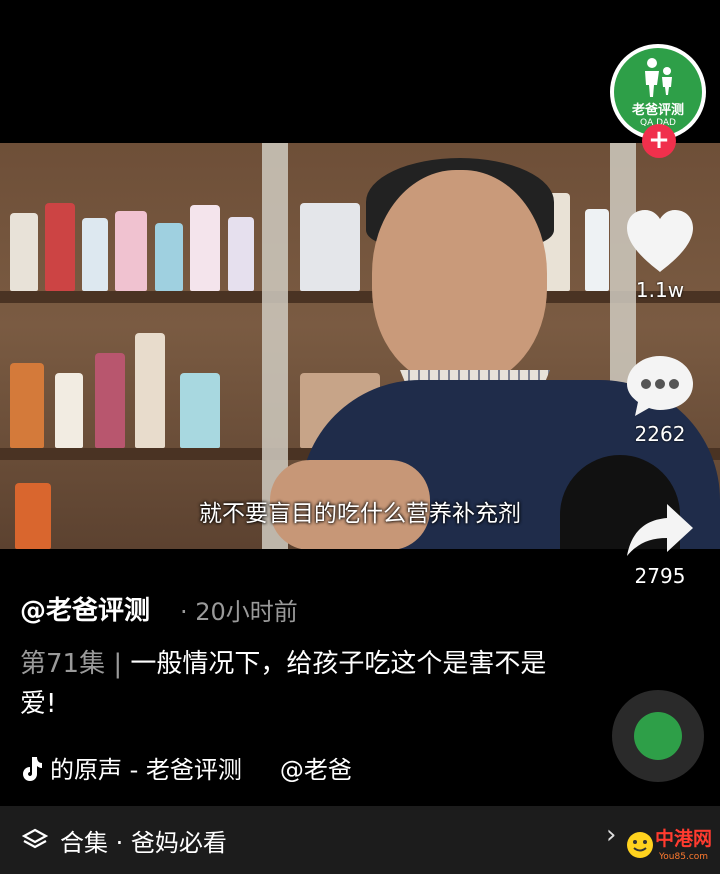  I want to click on watermark-url: You85.com, so click(684, 857).